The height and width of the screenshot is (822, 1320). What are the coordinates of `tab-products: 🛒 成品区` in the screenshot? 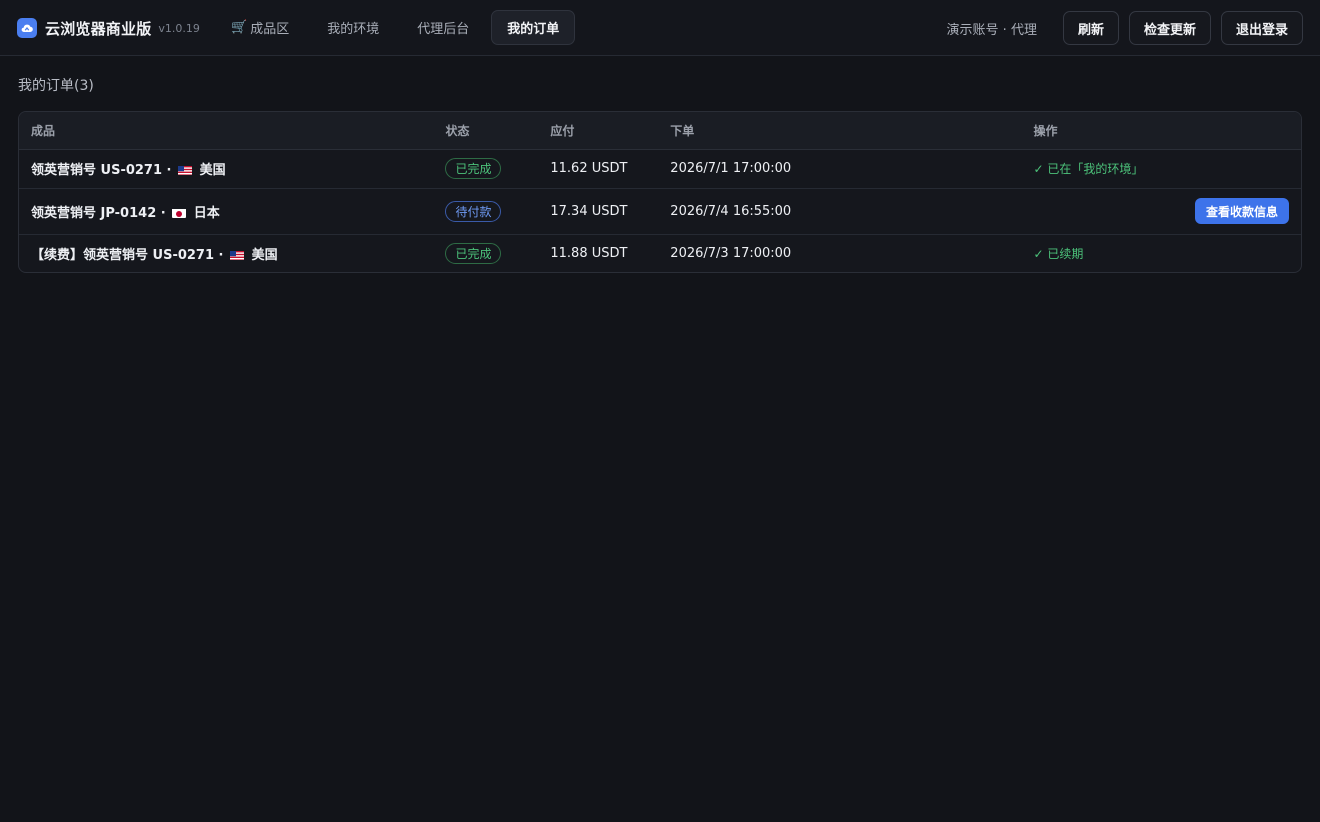 It's located at (260, 27).